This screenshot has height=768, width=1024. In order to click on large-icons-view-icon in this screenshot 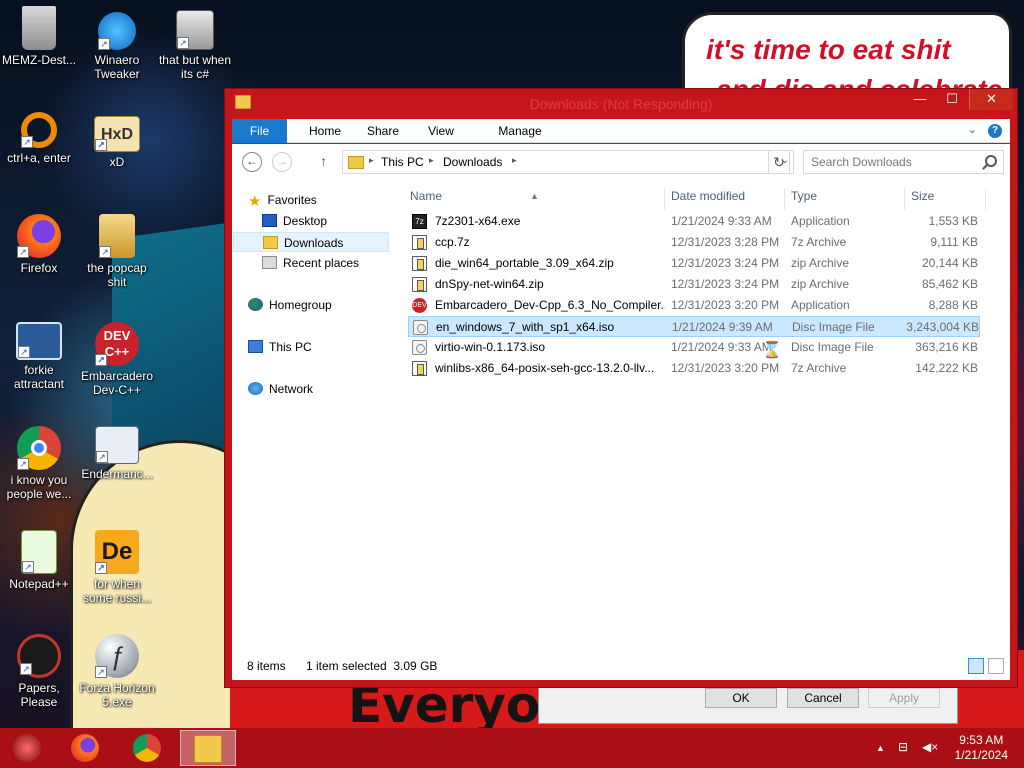, I will do `click(996, 666)`.